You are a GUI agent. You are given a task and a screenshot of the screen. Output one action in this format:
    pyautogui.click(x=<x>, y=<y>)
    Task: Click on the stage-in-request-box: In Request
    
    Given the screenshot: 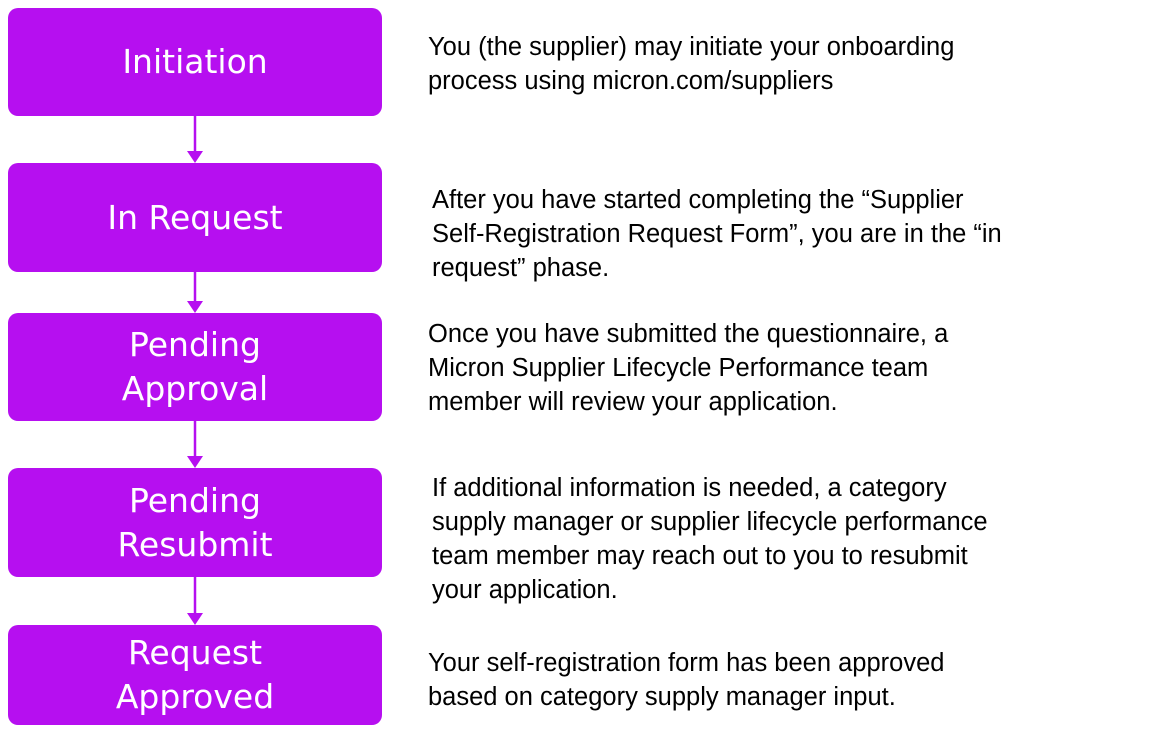 What is the action you would take?
    pyautogui.click(x=195, y=217)
    